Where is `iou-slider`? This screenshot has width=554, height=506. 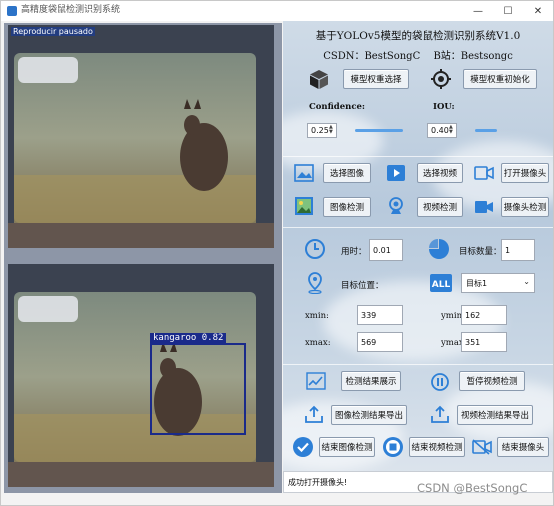
iou-slider is located at coordinates (486, 130).